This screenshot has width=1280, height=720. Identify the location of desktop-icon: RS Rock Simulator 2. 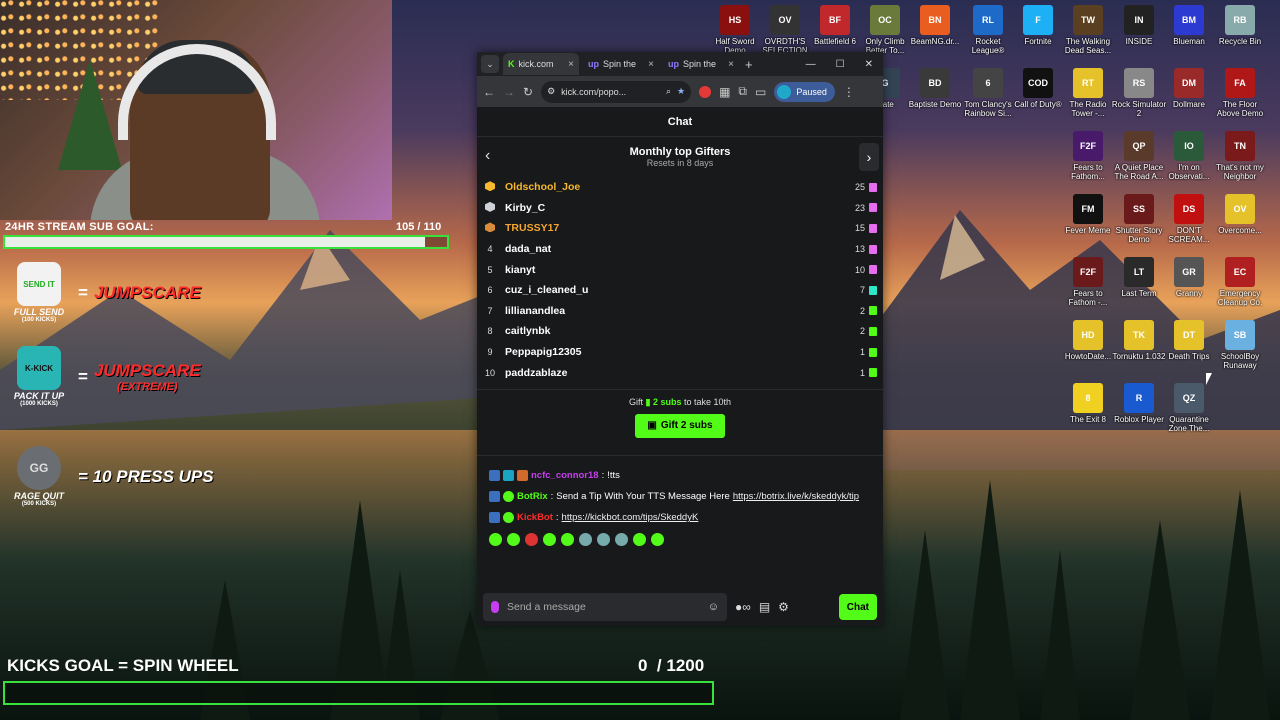
(1139, 93).